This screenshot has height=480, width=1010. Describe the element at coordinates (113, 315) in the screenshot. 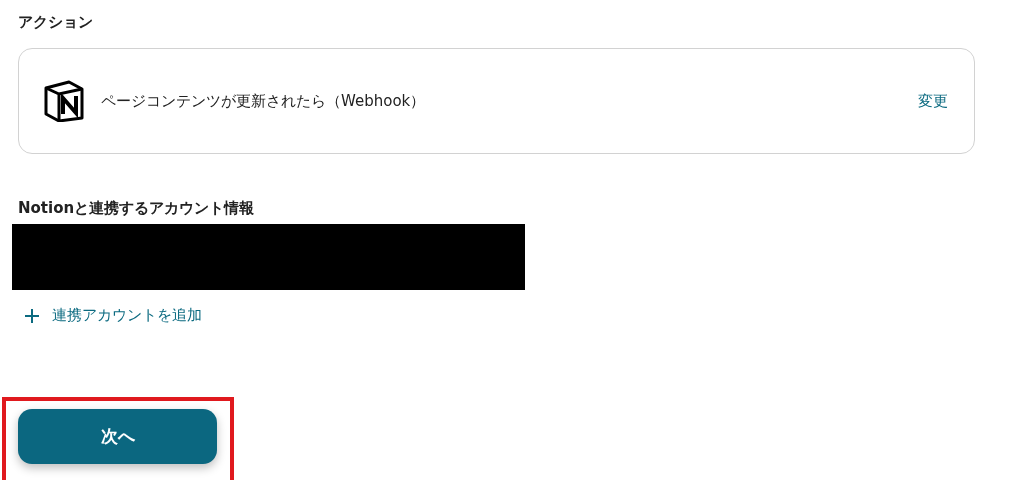

I see `add-account-link: 連携アカウントを追加` at that location.